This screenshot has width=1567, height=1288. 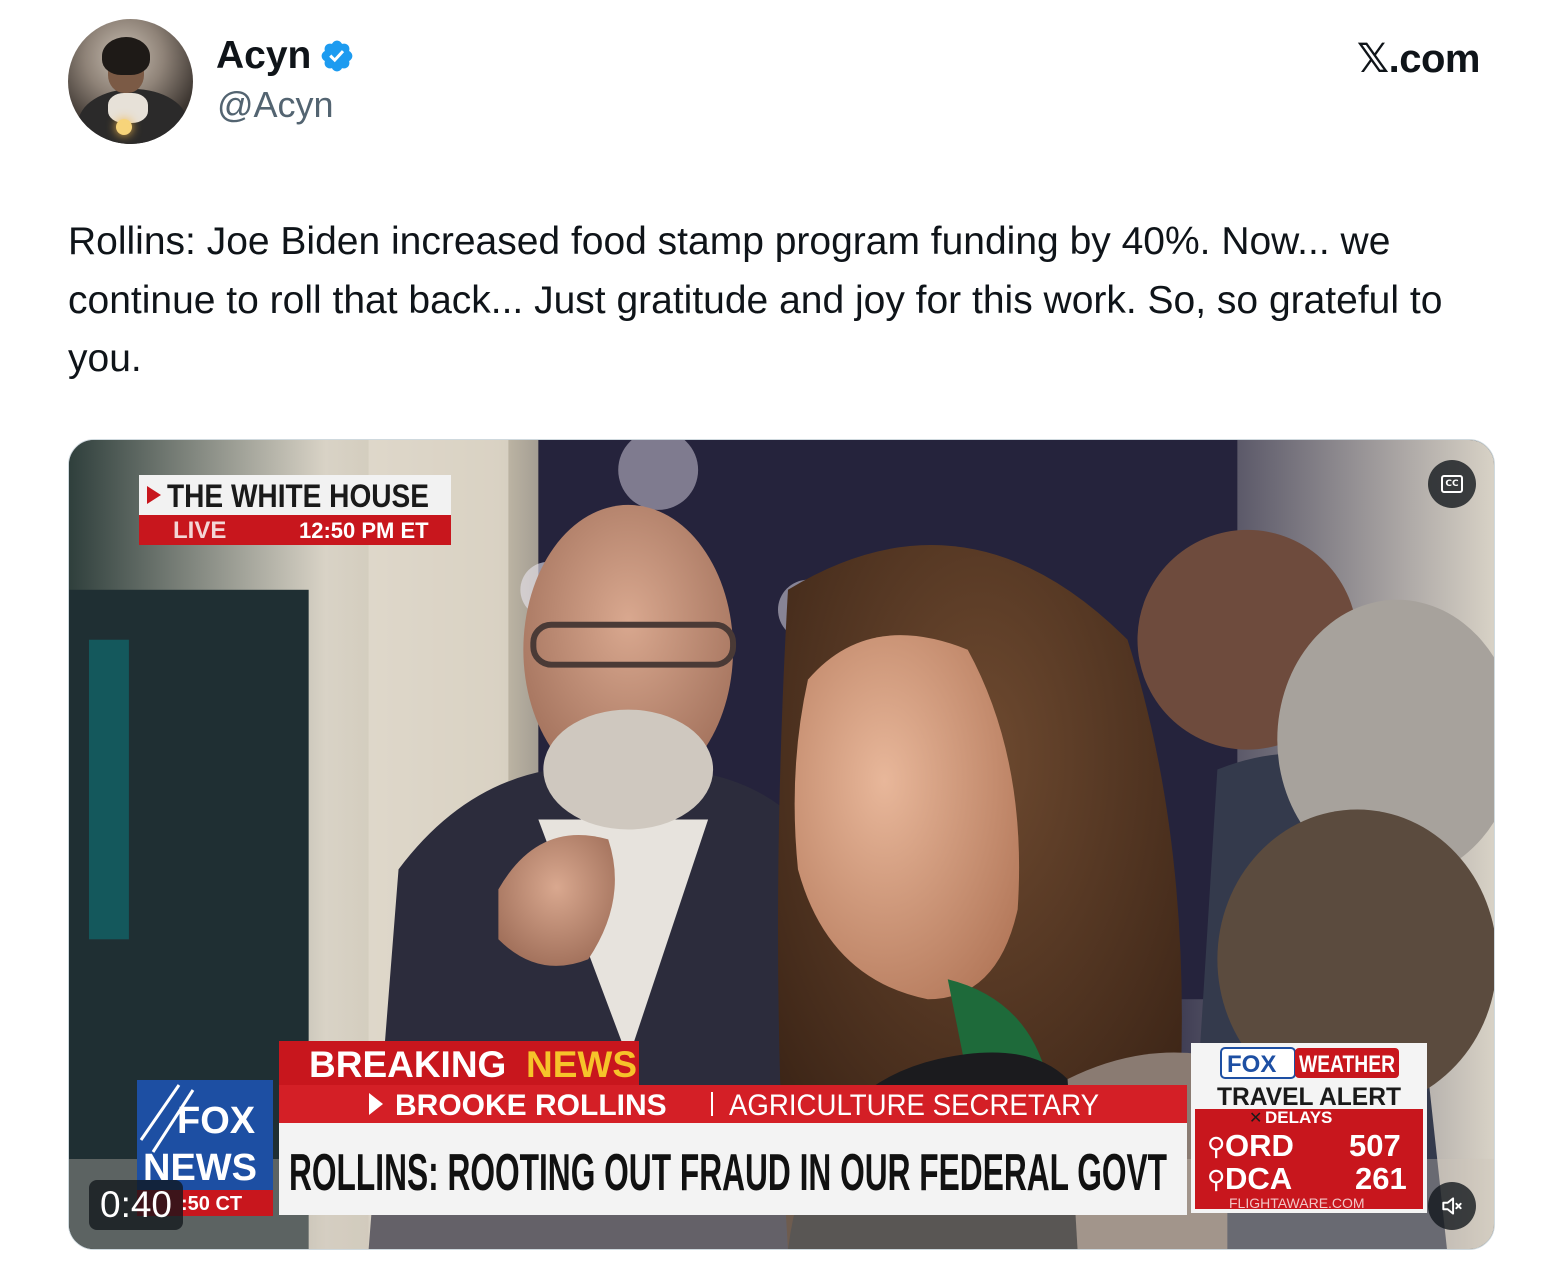 I want to click on airport-code-2: DCA, so click(x=1258, y=1178).